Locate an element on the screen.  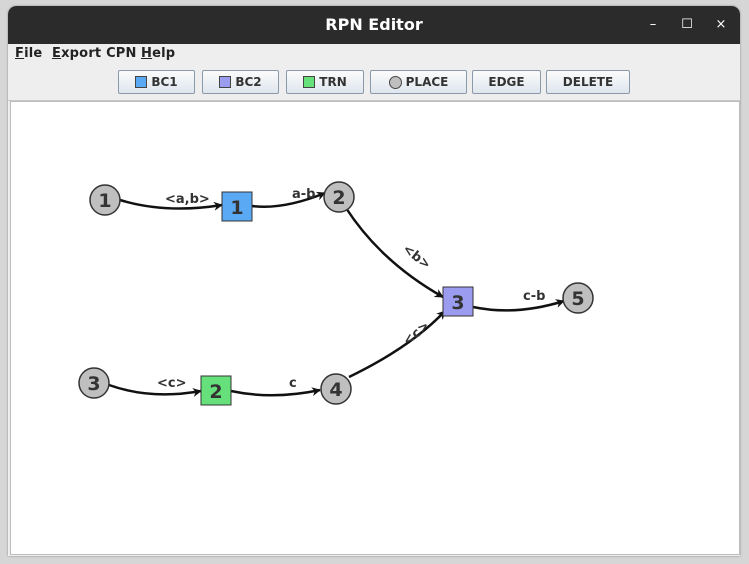
place-node: 5 is located at coordinates (578, 298).